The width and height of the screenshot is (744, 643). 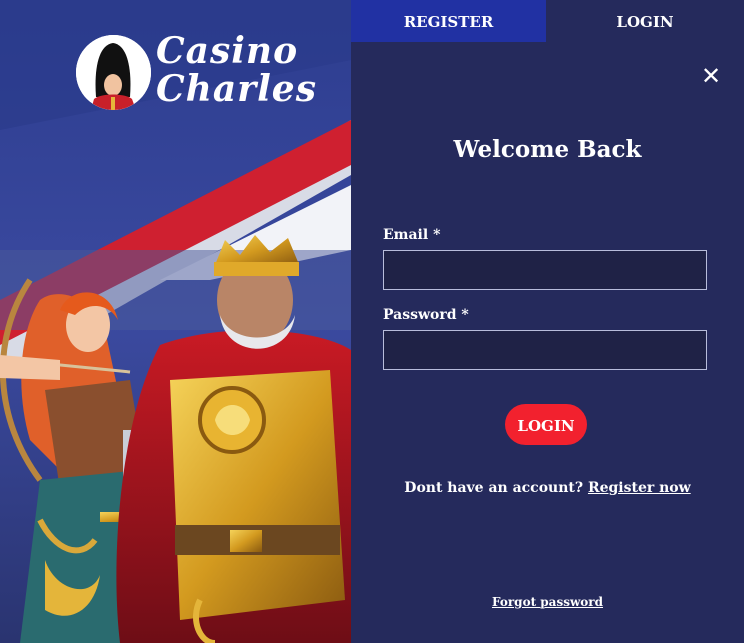 I want to click on tab-login: LOGIN, so click(x=645, y=21).